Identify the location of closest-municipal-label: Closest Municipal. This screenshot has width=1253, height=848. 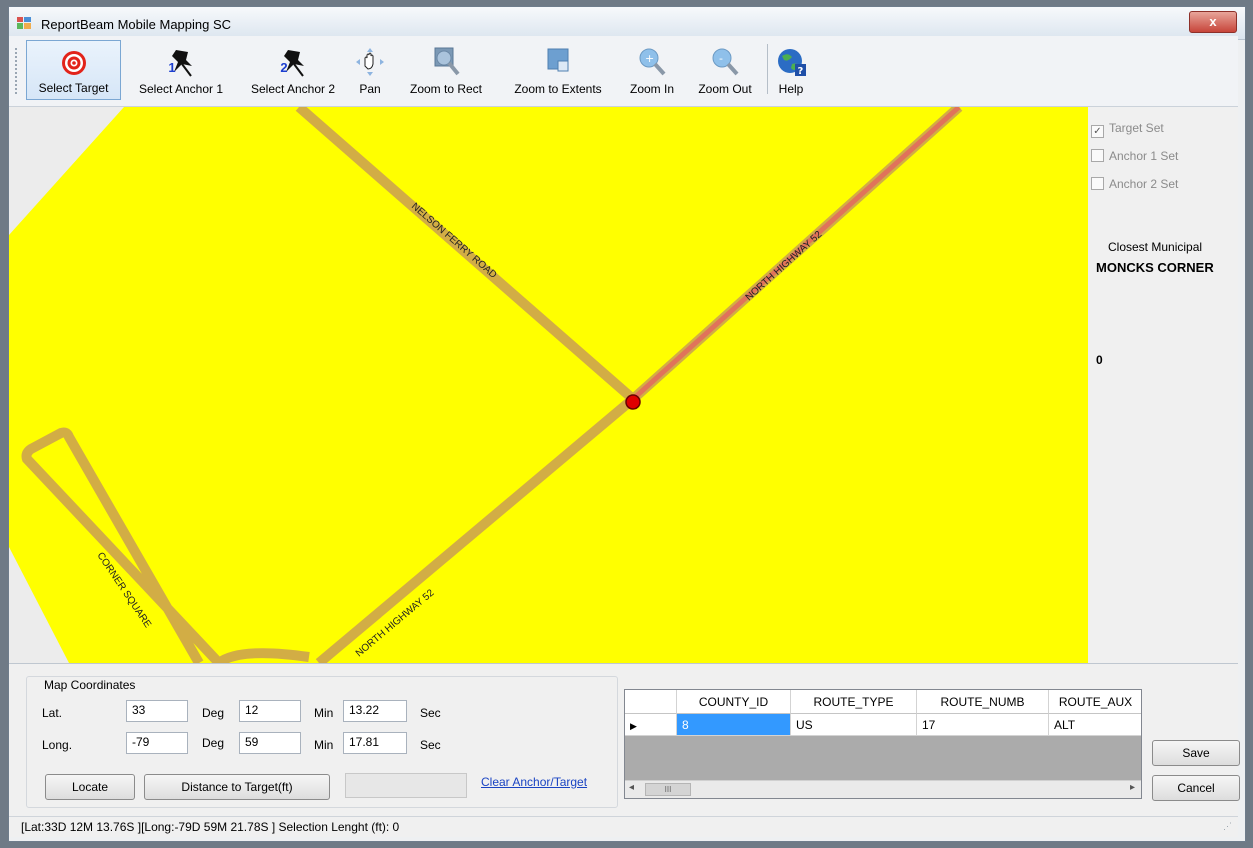
(1155, 247).